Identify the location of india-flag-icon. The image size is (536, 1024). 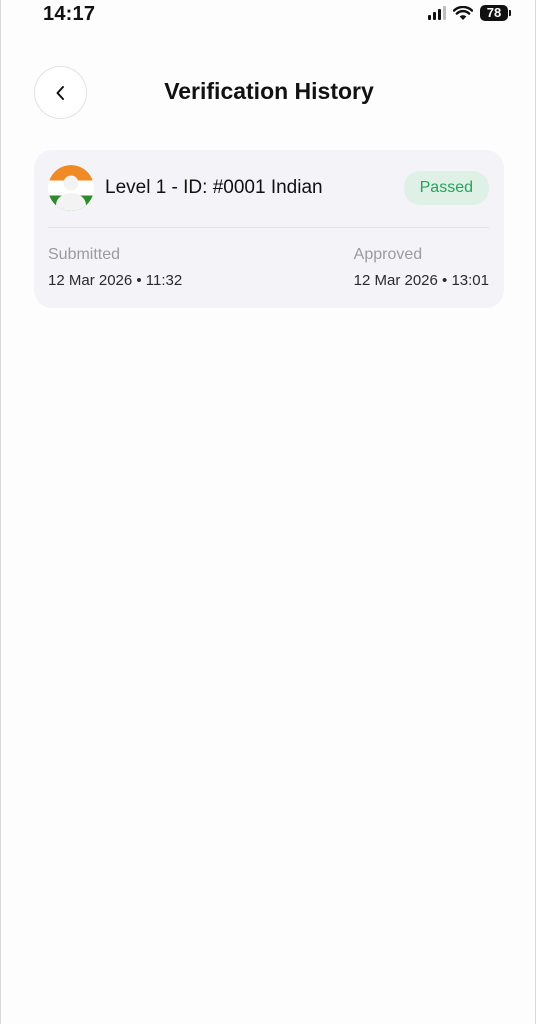
(71, 188).